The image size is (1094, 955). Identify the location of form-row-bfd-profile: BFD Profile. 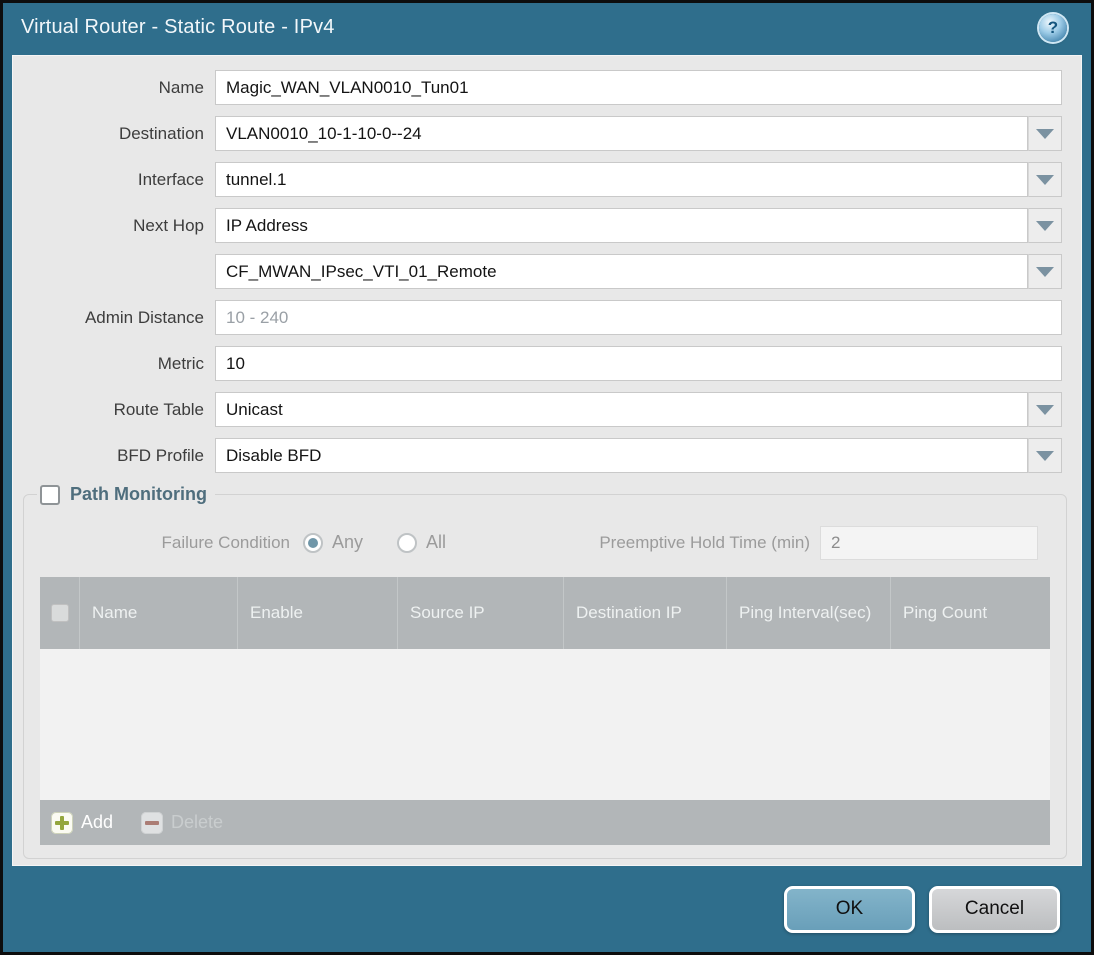
(537, 455).